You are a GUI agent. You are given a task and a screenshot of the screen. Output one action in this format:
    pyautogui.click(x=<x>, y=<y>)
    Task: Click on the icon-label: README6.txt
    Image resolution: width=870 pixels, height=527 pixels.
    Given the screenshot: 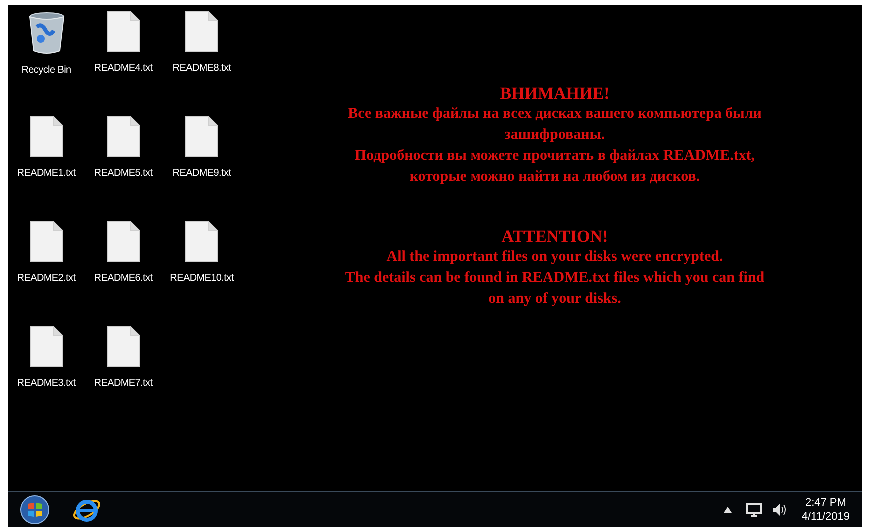 What is the action you would take?
    pyautogui.click(x=123, y=278)
    